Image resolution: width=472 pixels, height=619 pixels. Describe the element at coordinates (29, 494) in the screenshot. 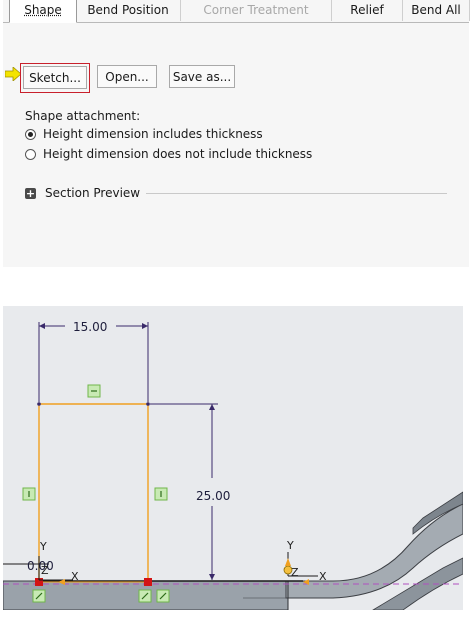

I see `constraint-vertical-left-icon` at that location.